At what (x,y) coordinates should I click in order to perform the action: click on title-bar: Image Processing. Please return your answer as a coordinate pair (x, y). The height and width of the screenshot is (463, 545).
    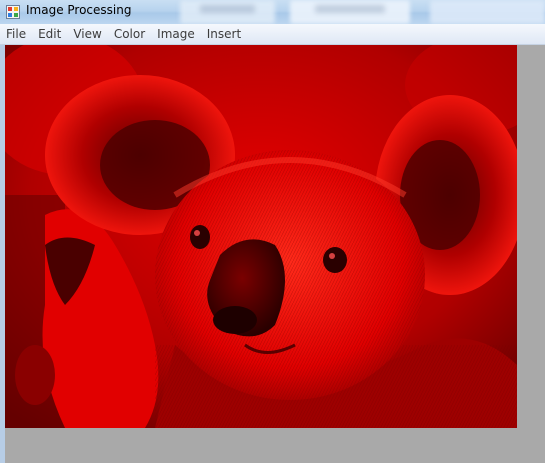
    Looking at the image, I should click on (272, 12).